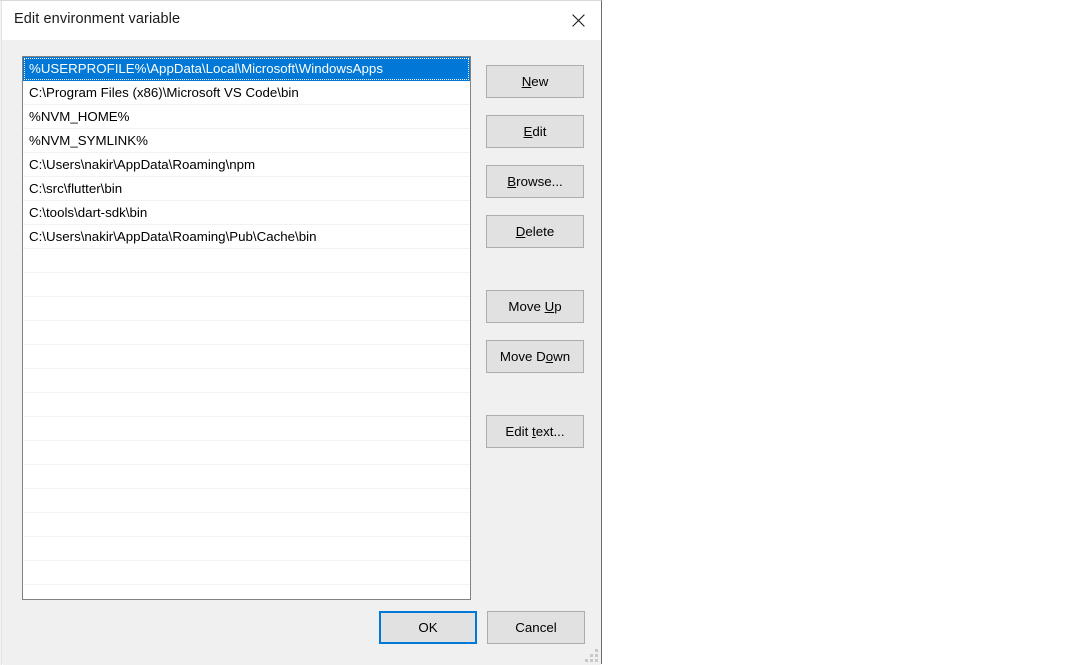  Describe the element at coordinates (1, 333) in the screenshot. I see `window-left-frame` at that location.